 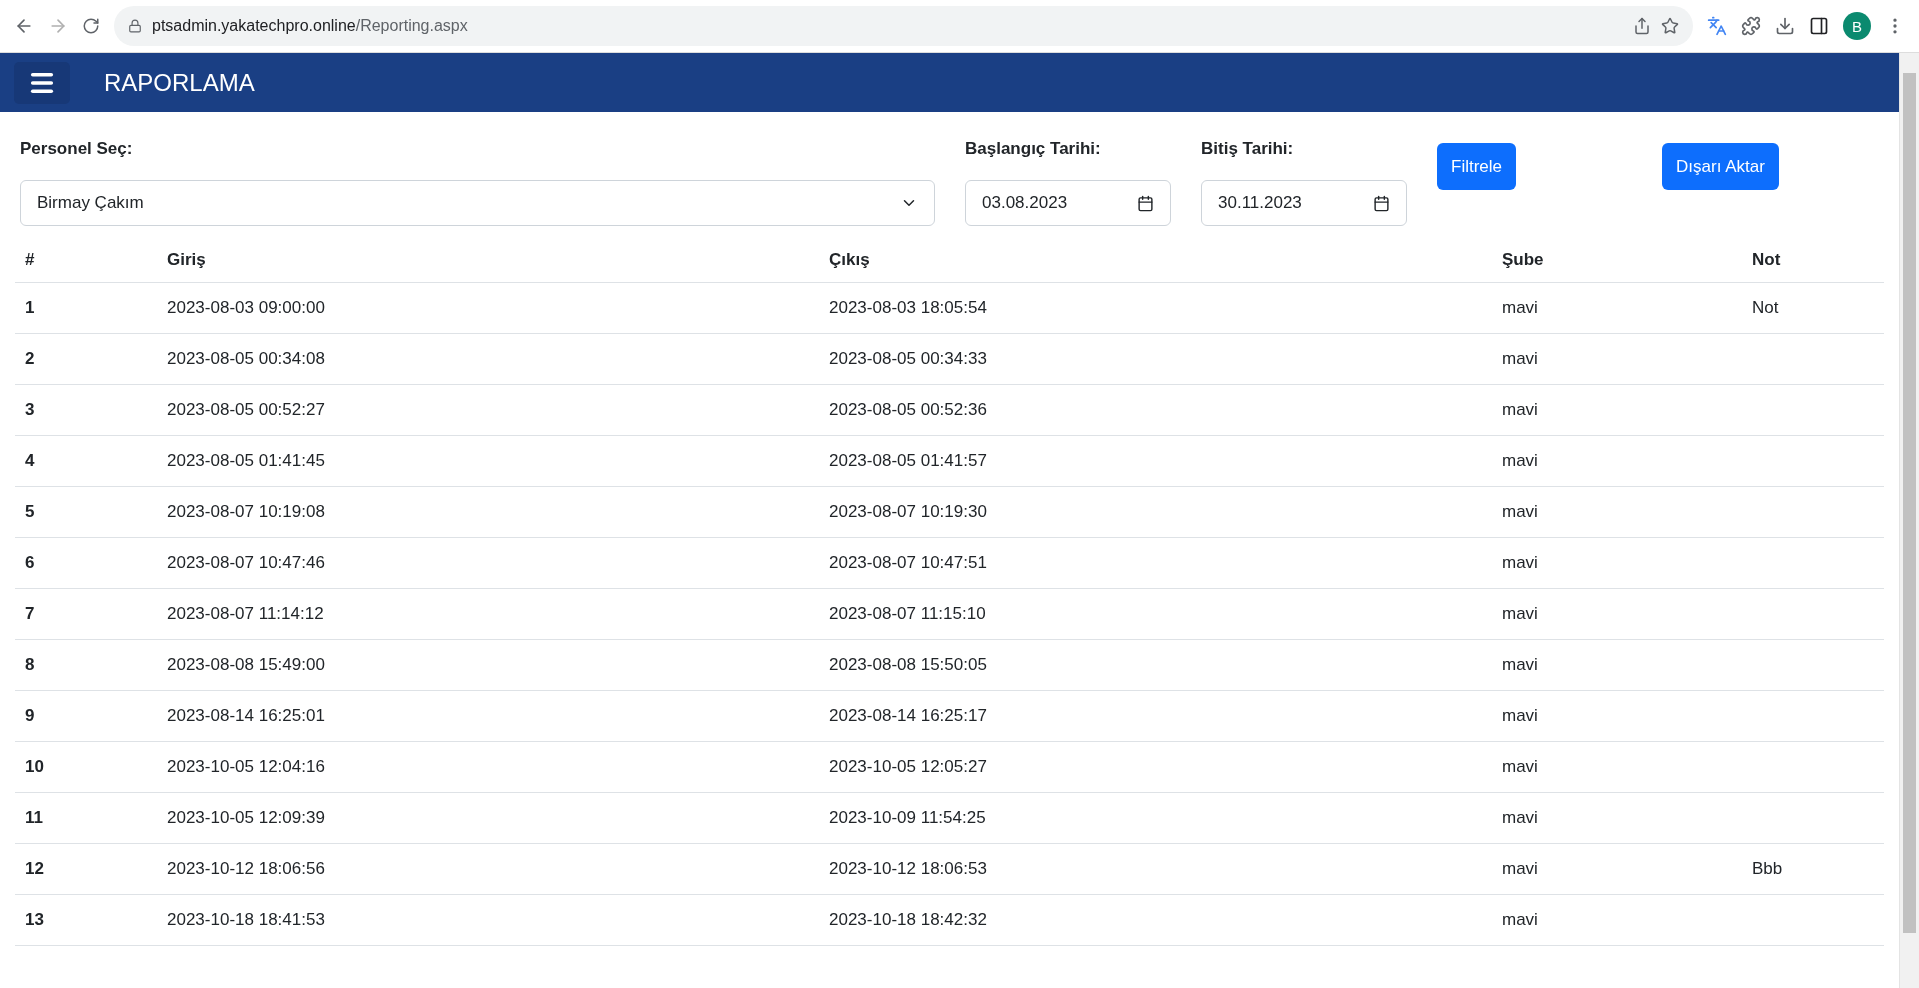 What do you see at coordinates (1033, 149) in the screenshot?
I see `field-label: Başlangıç Tarihi:` at bounding box center [1033, 149].